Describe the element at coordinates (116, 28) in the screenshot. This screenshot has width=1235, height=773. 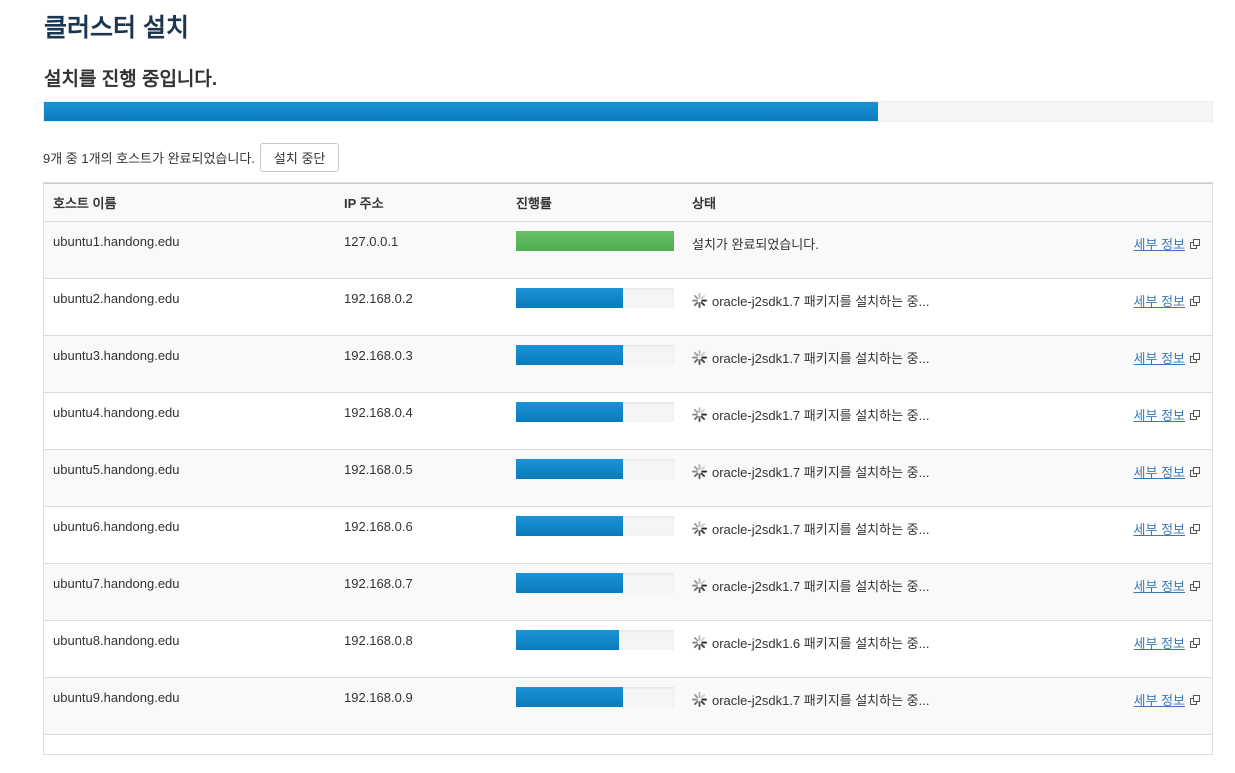
I see `page-title: 클러스터 설치` at that location.